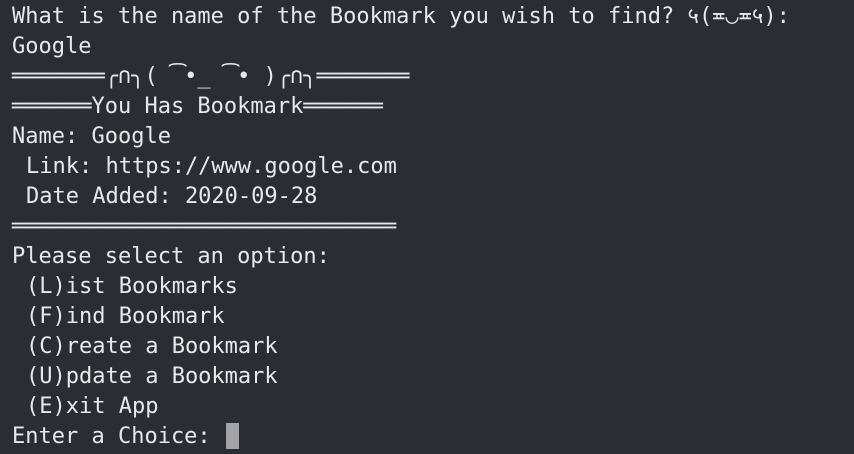  I want to click on menu-option-list: (L)ist Bookmarks, so click(132, 286).